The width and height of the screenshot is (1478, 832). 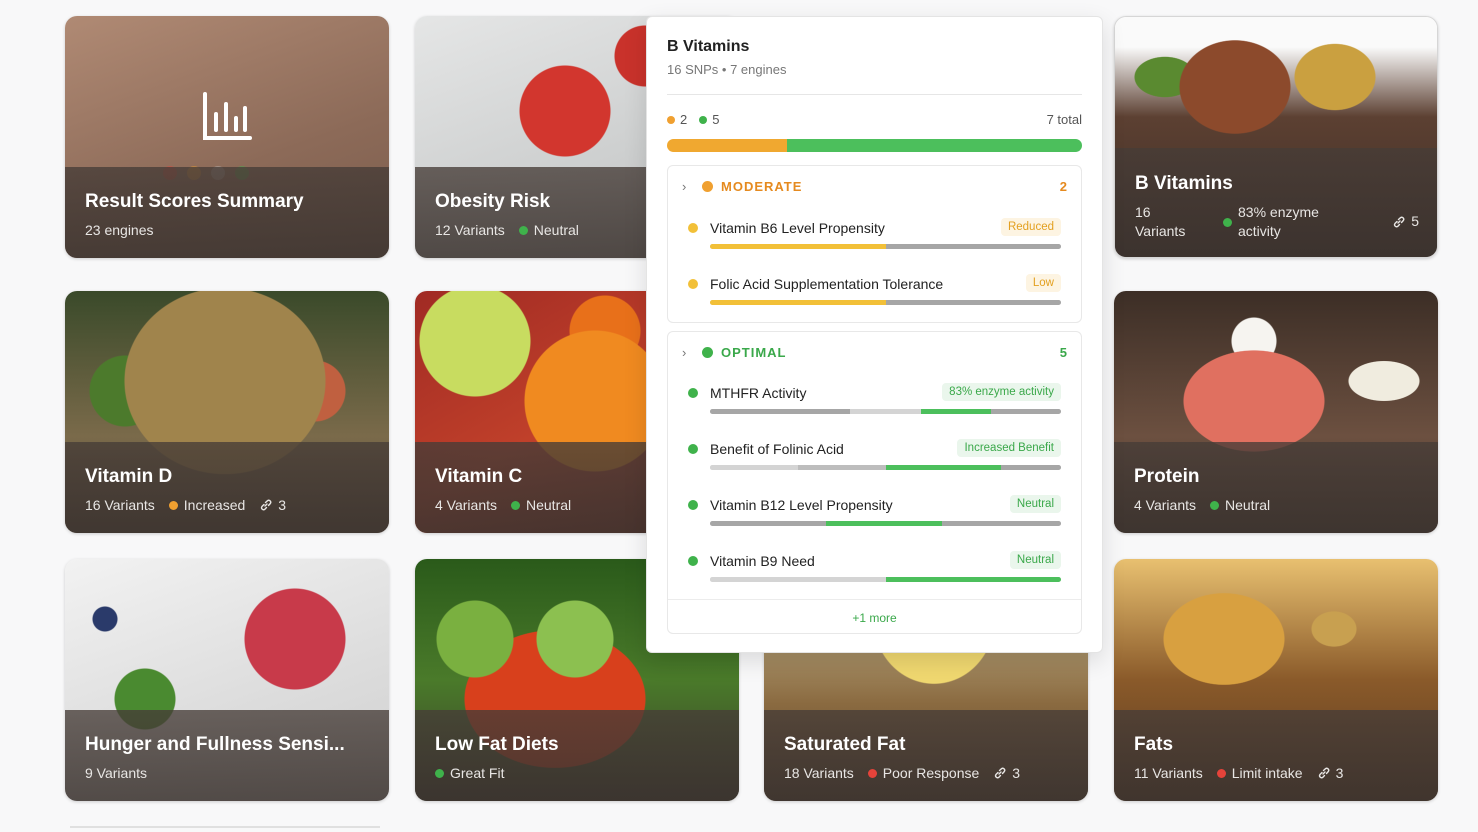 What do you see at coordinates (1276, 412) in the screenshot?
I see `card-protein: Protein 4 Variants Neutral` at bounding box center [1276, 412].